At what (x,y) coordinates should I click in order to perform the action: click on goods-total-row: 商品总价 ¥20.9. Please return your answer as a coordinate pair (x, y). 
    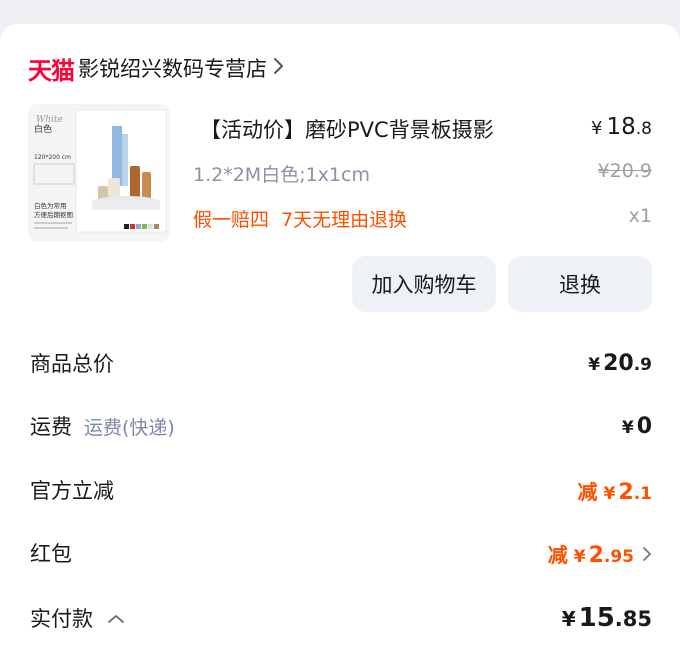
    Looking at the image, I should click on (341, 363).